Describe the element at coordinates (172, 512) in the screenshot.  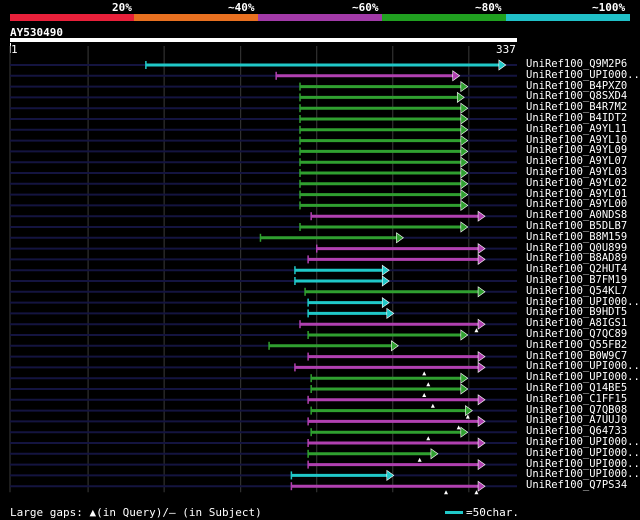
I see `gap-subject-marker-icon: –` at that location.